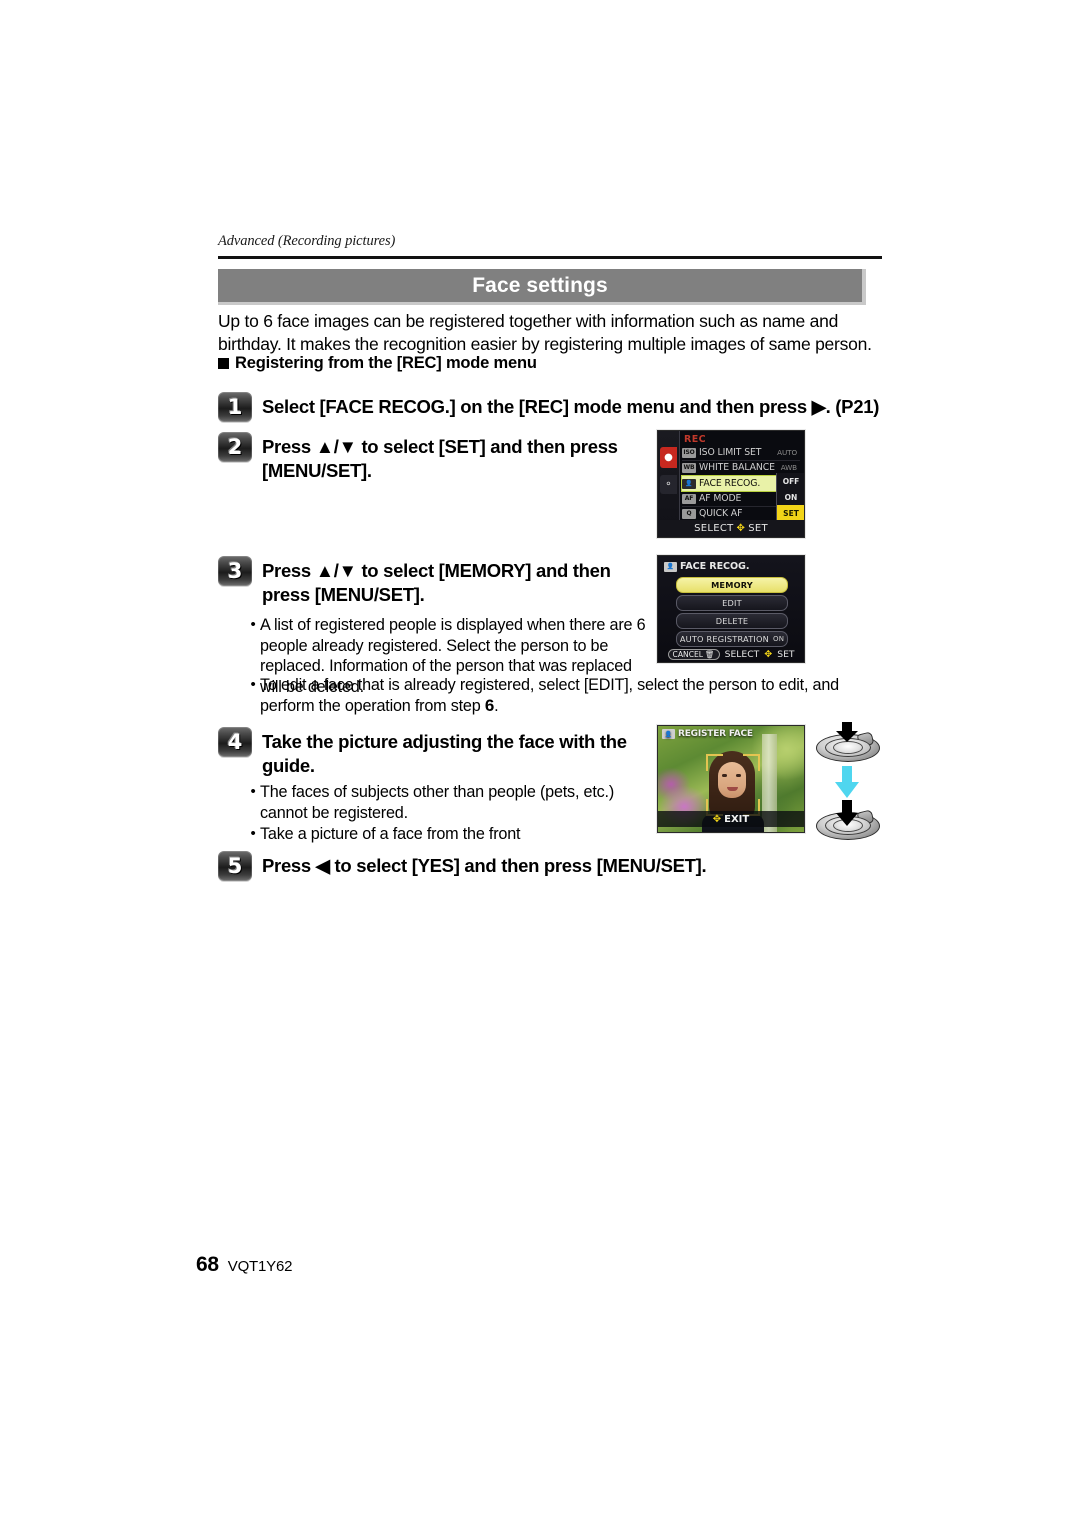 Image resolution: width=1080 pixels, height=1526 pixels. I want to click on trash-icon: 🗑, so click(710, 654).